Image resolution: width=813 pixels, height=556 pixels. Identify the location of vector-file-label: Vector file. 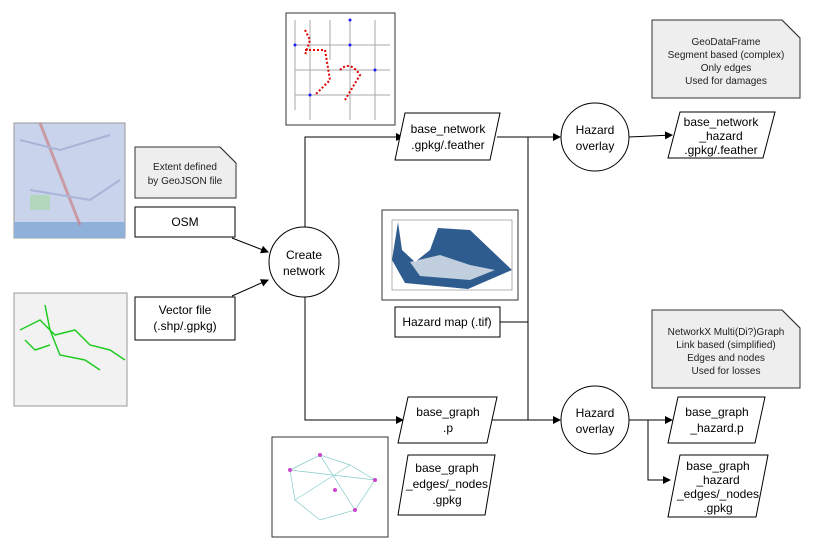
(185, 310).